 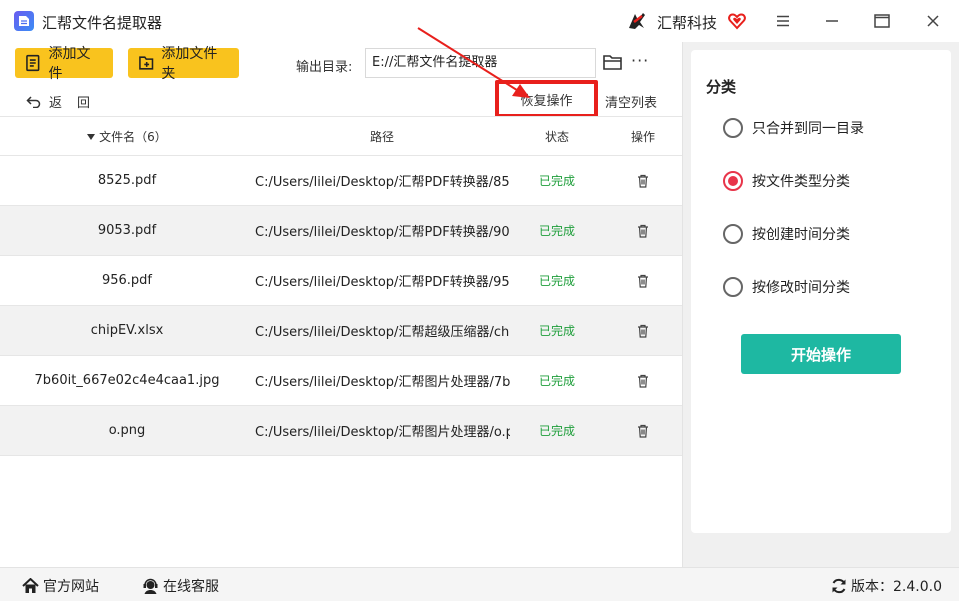 I want to click on add-file-button: 添加文件, so click(x=64, y=64).